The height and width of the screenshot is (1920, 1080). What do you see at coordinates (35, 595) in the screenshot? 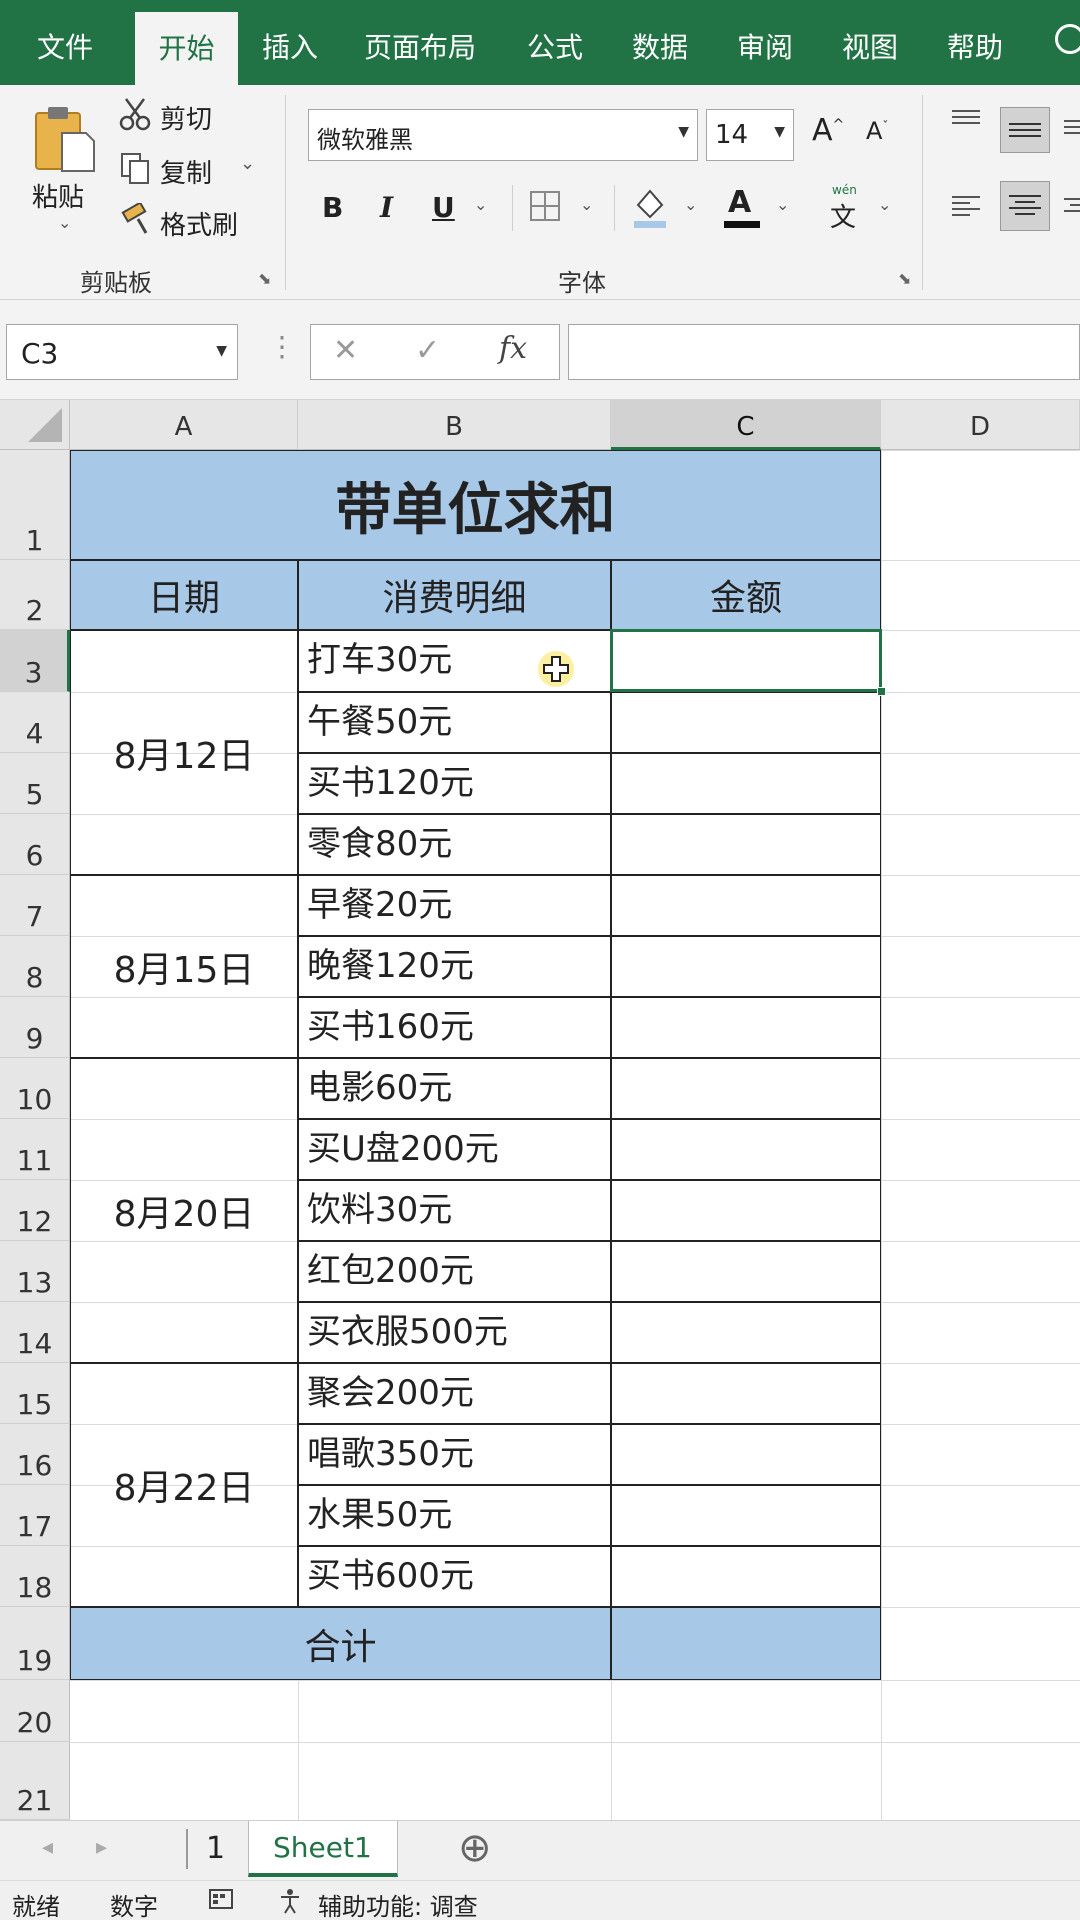
I see `row-header-2: 2` at bounding box center [35, 595].